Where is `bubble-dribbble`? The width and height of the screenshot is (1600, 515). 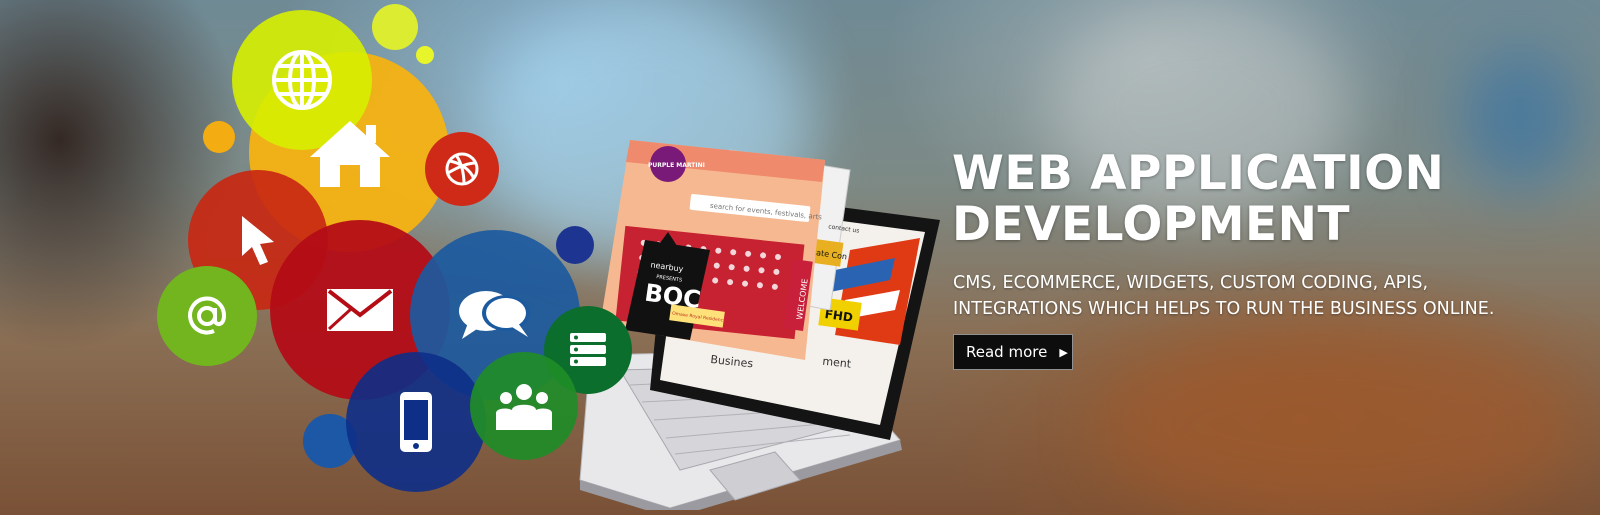
bubble-dribbble is located at coordinates (462, 169).